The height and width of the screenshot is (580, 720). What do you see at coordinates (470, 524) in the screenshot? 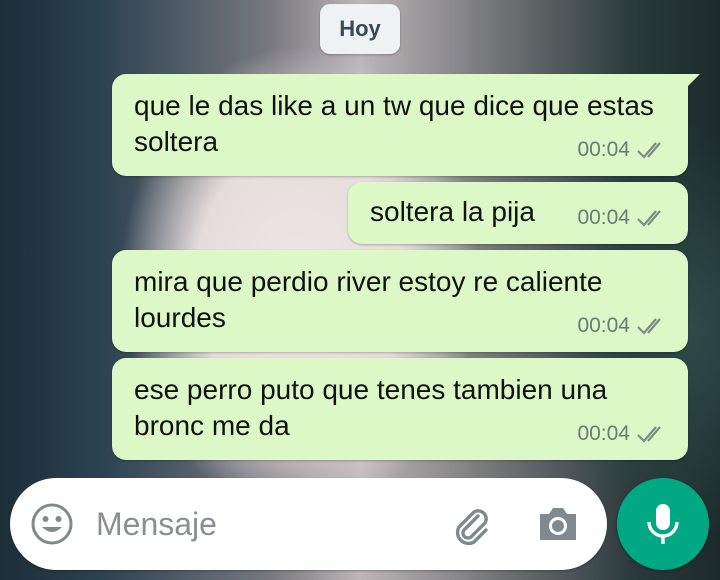
I see `paperclip-icon` at bounding box center [470, 524].